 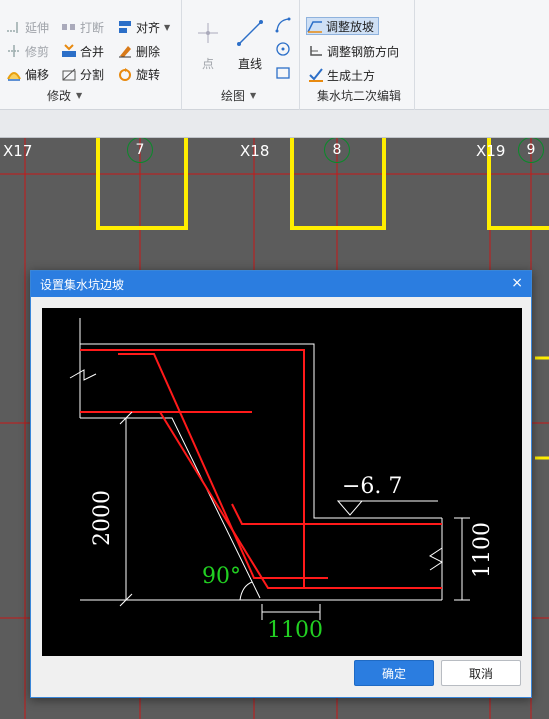 I want to click on dialog-titlebar: 设置集水坑边坡 ×, so click(x=281, y=284).